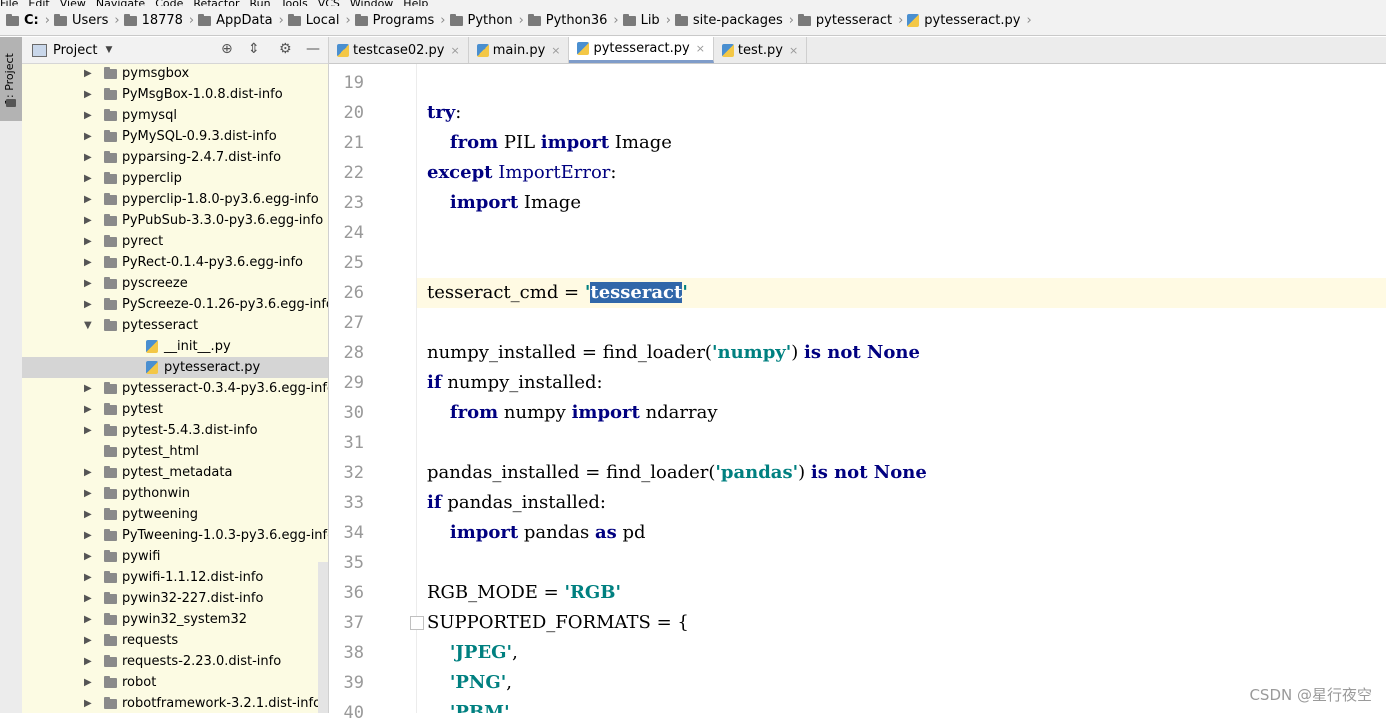  What do you see at coordinates (761, 50) in the screenshot?
I see `editor-tab: test.py ×` at bounding box center [761, 50].